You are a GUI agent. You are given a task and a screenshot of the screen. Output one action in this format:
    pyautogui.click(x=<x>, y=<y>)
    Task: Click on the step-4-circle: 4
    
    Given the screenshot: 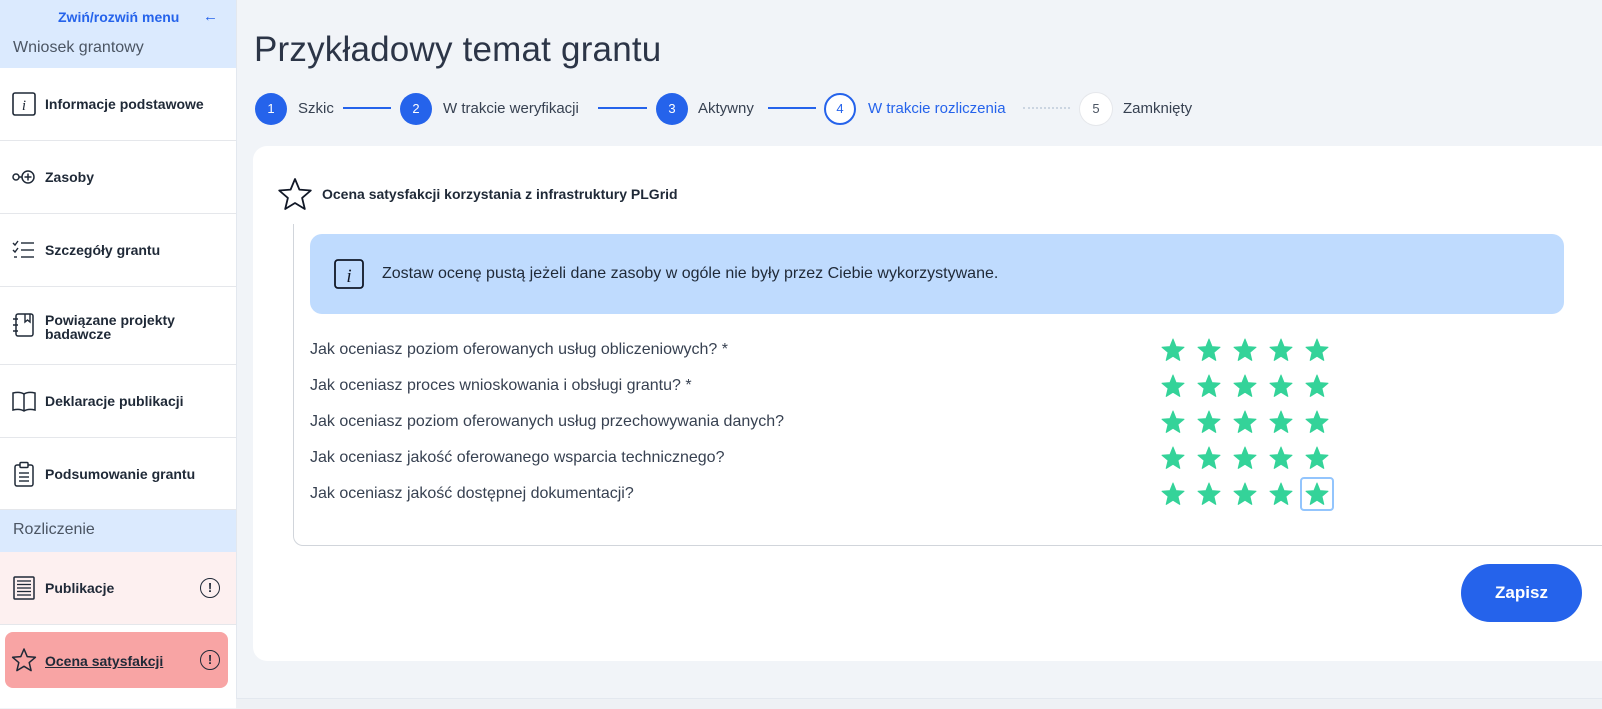 What is the action you would take?
    pyautogui.click(x=840, y=109)
    